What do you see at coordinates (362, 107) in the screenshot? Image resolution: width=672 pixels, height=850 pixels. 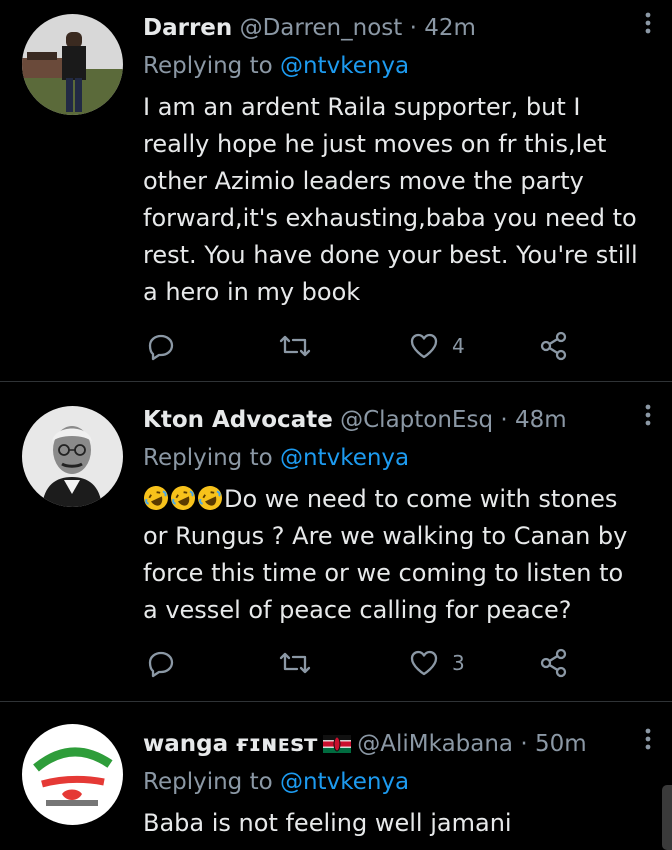 I see `tweet-line: I am an ardent Raila supporter, but I` at bounding box center [362, 107].